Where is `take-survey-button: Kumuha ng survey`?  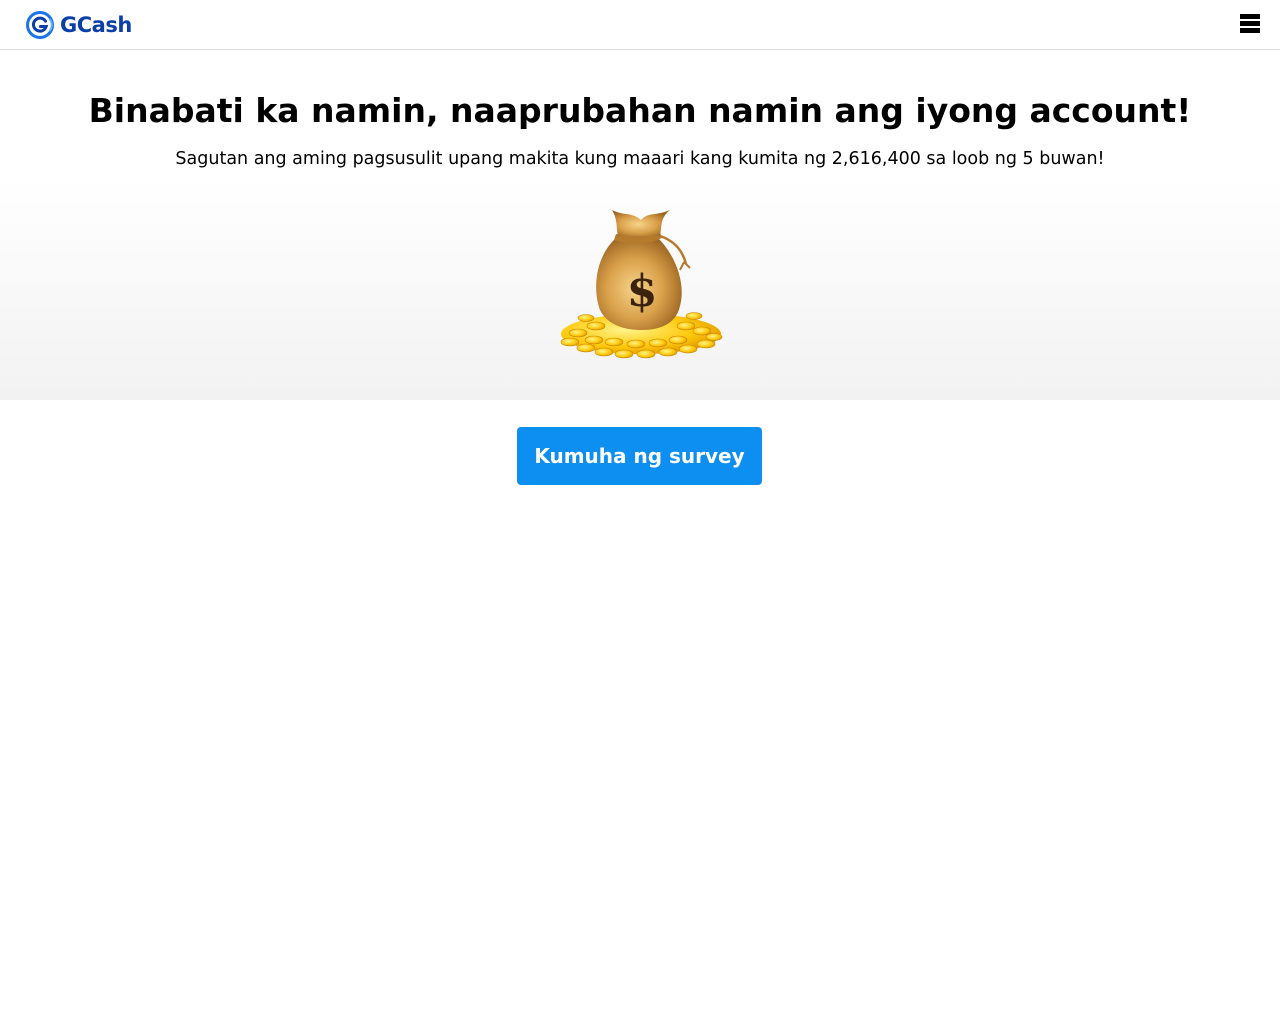
take-survey-button: Kumuha ng survey is located at coordinates (639, 456).